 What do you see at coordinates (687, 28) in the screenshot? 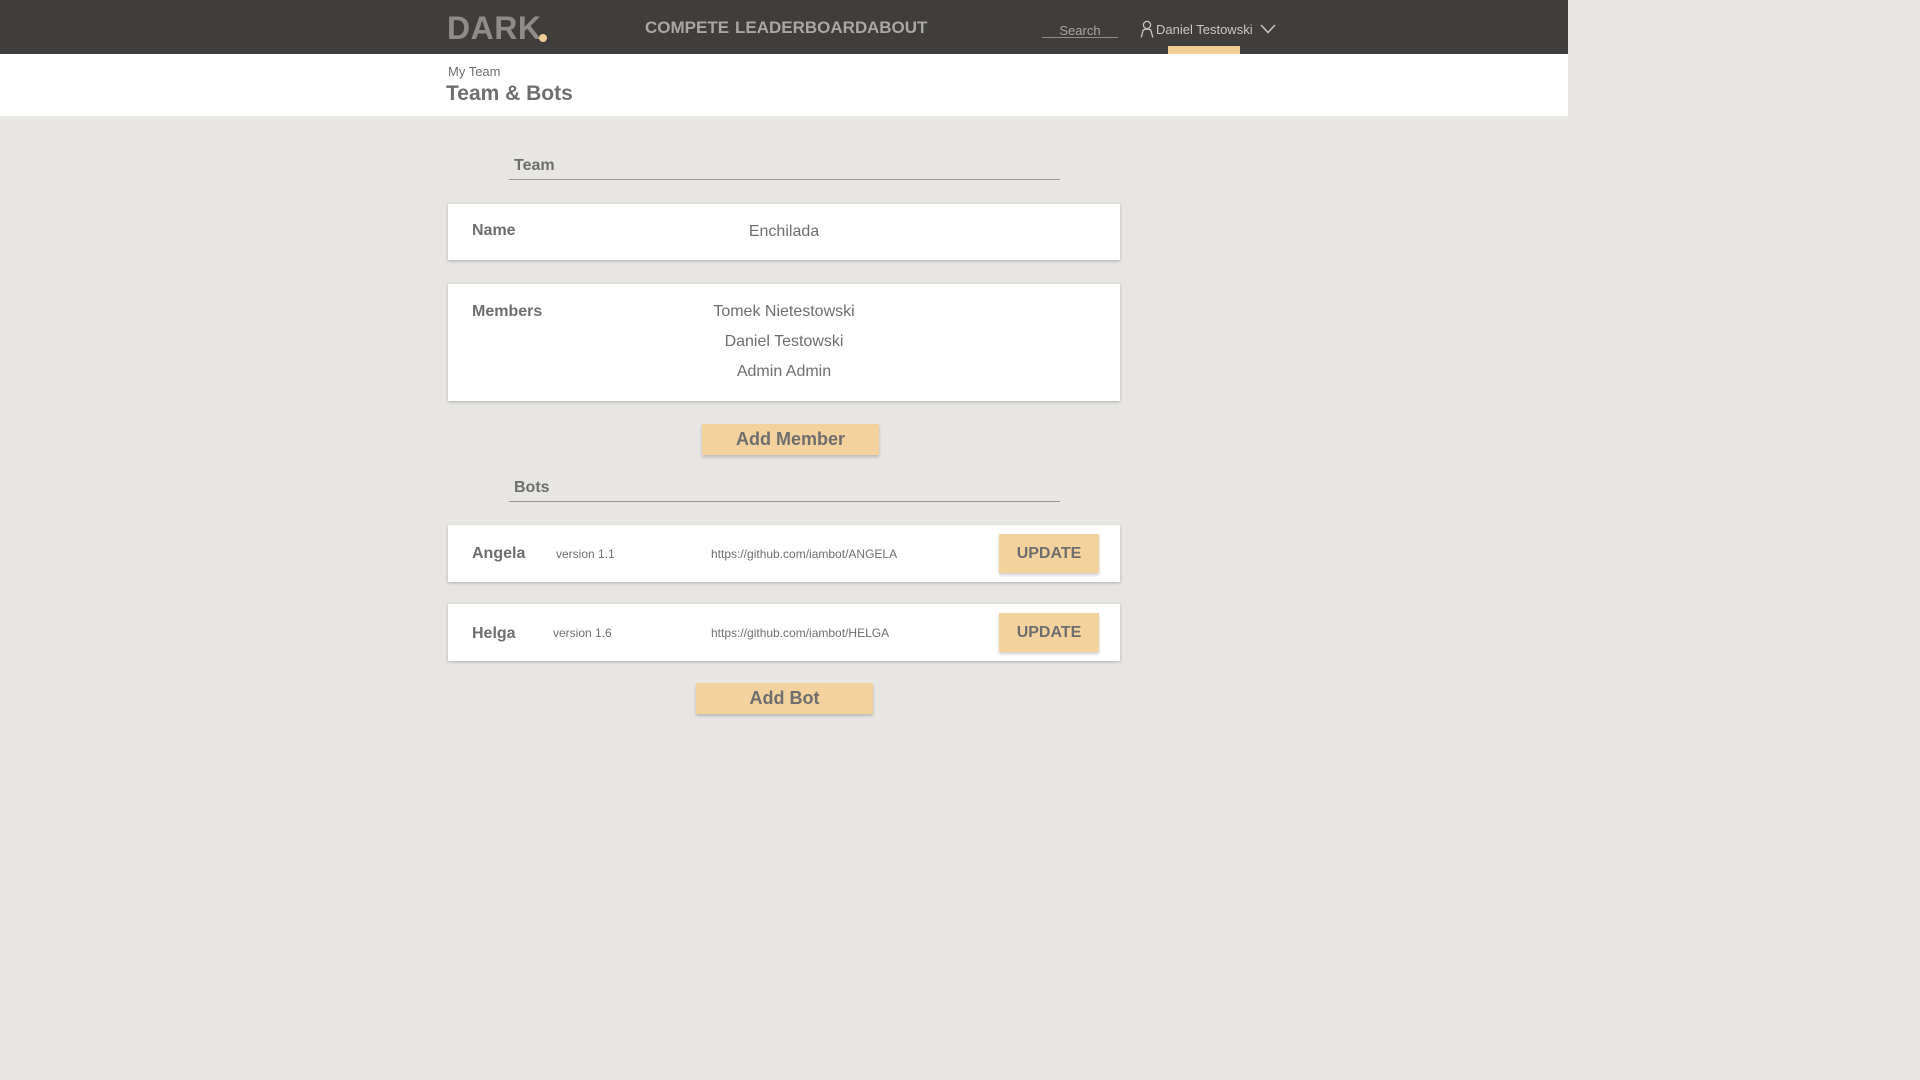
I see `nav-compete: COMPETE` at bounding box center [687, 28].